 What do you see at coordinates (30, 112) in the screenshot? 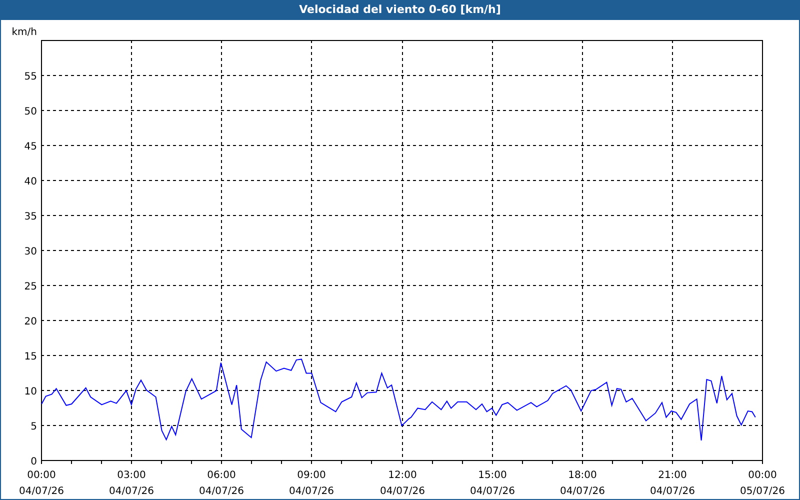
I see `y-tick-label: 50` at bounding box center [30, 112].